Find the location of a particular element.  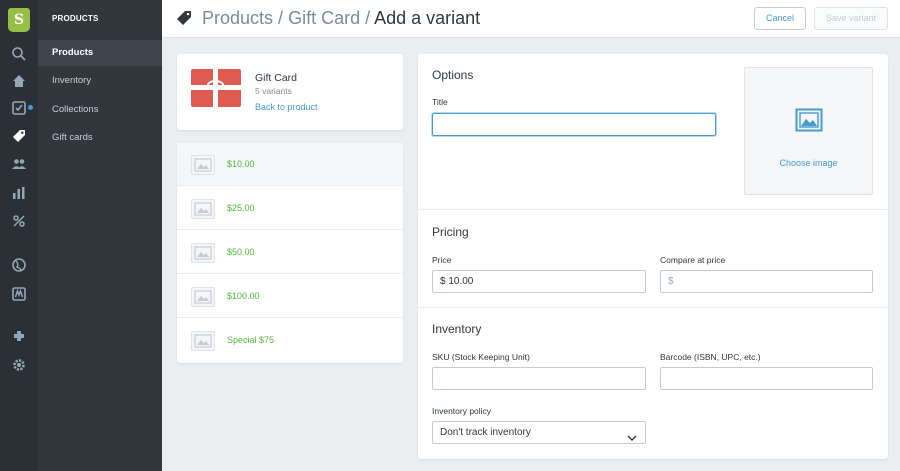

nav-item-products: Products is located at coordinates (100, 53).